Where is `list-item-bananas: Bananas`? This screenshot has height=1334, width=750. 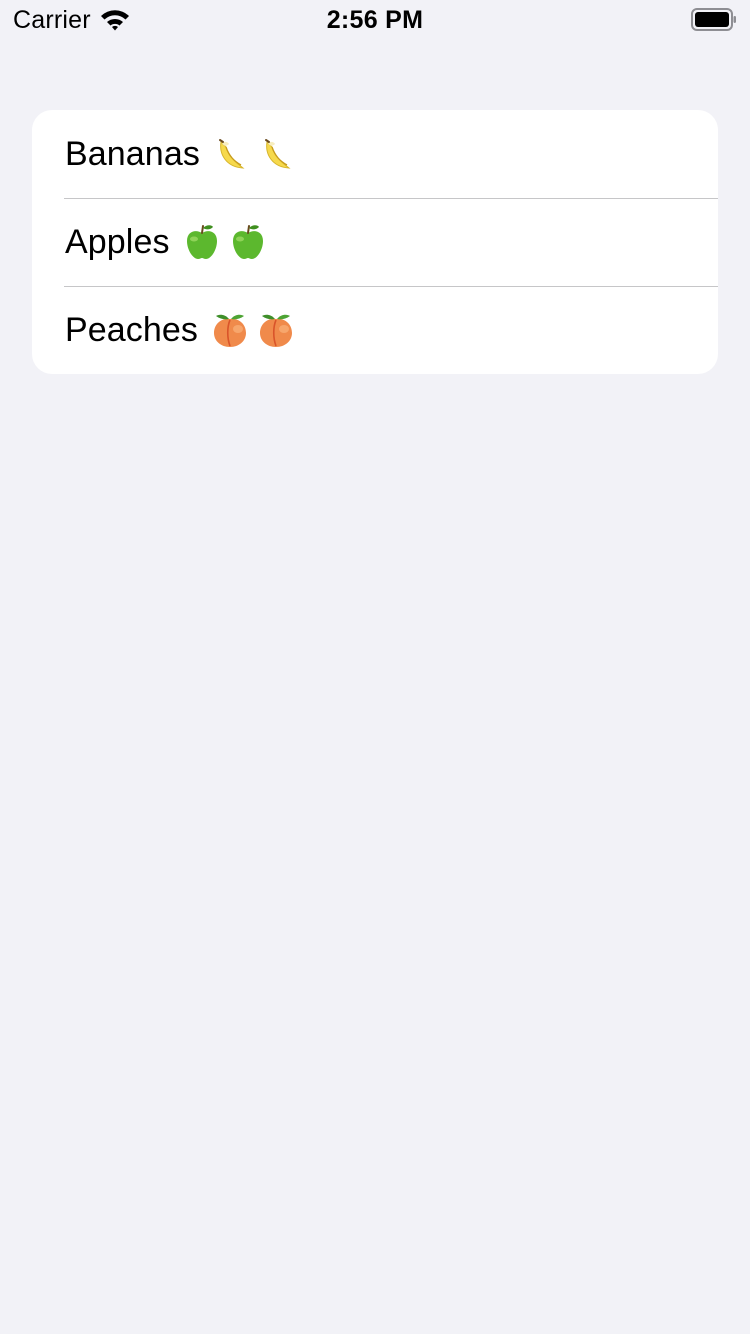 list-item-bananas: Bananas is located at coordinates (375, 154).